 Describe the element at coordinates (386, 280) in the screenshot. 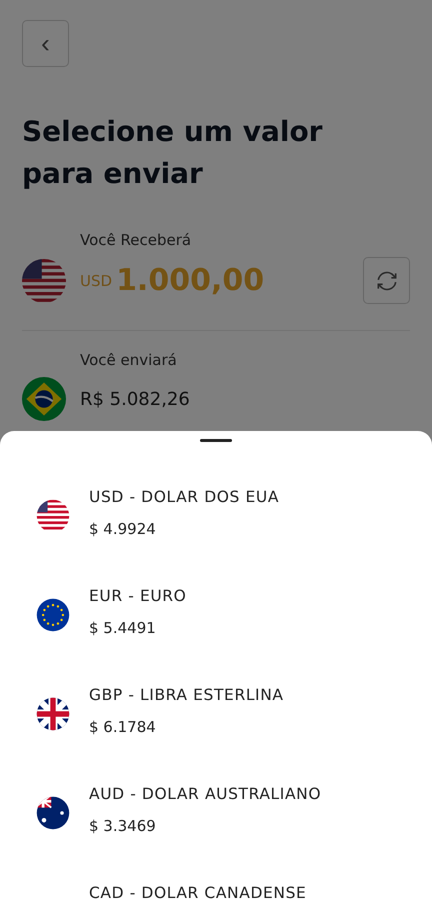

I see `swap-button` at that location.